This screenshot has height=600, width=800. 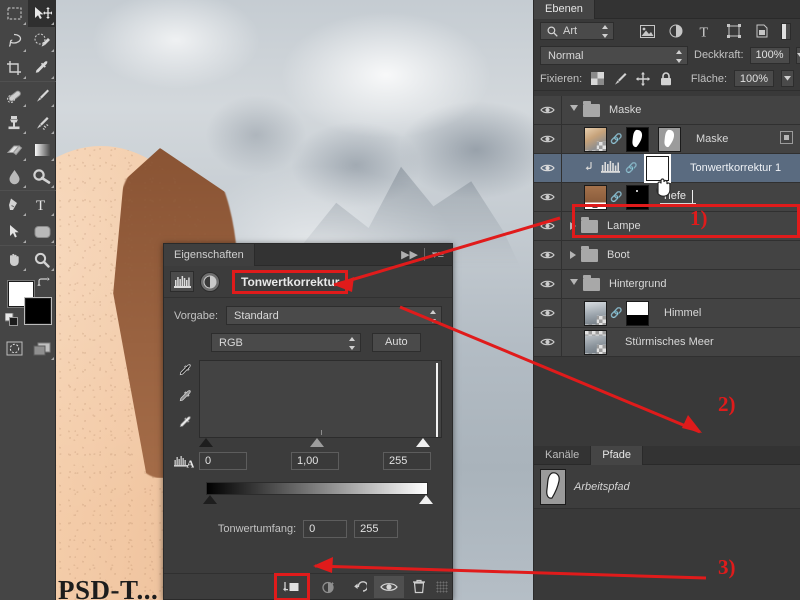 I want to click on type-filter-icon: T, so click(x=705, y=31).